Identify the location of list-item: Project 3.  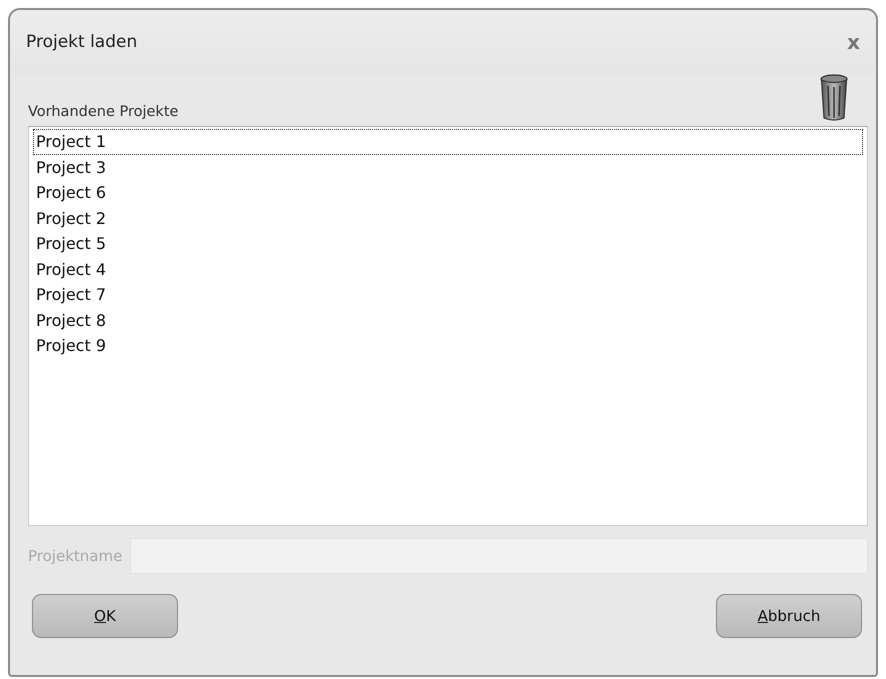
(448, 167).